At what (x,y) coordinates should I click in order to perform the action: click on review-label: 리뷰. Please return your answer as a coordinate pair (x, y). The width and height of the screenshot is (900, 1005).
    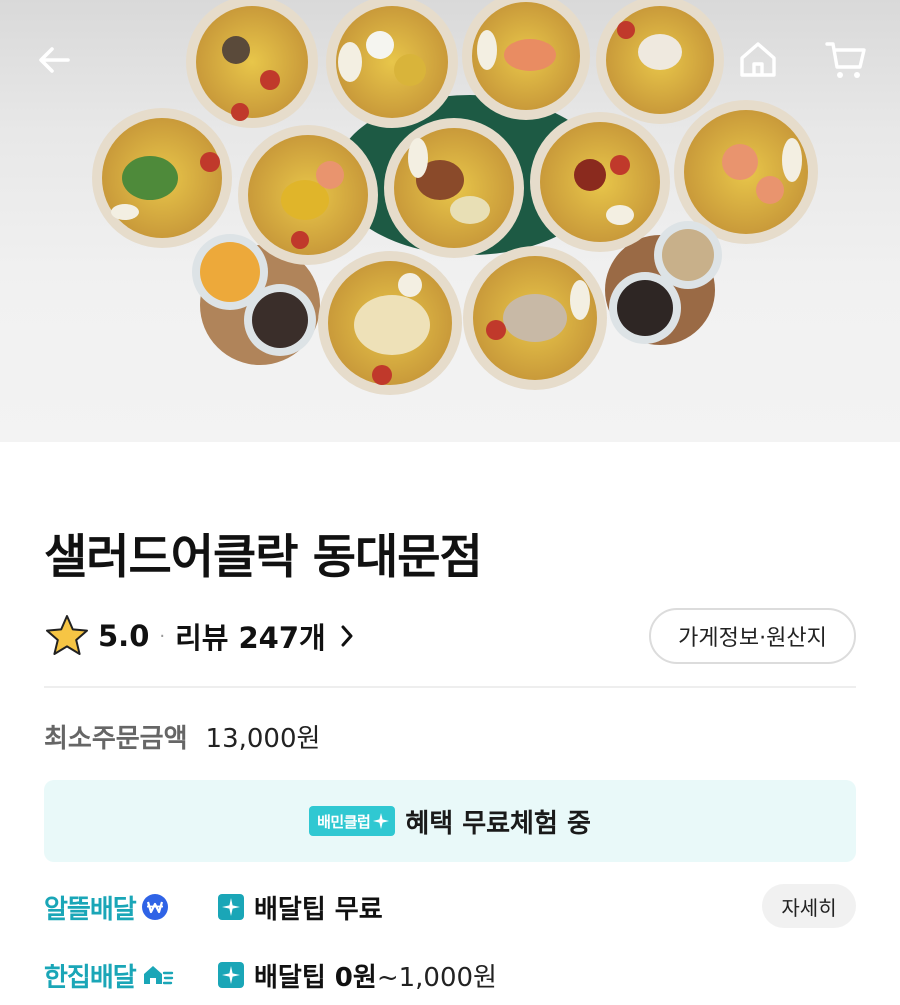
    Looking at the image, I should click on (202, 638).